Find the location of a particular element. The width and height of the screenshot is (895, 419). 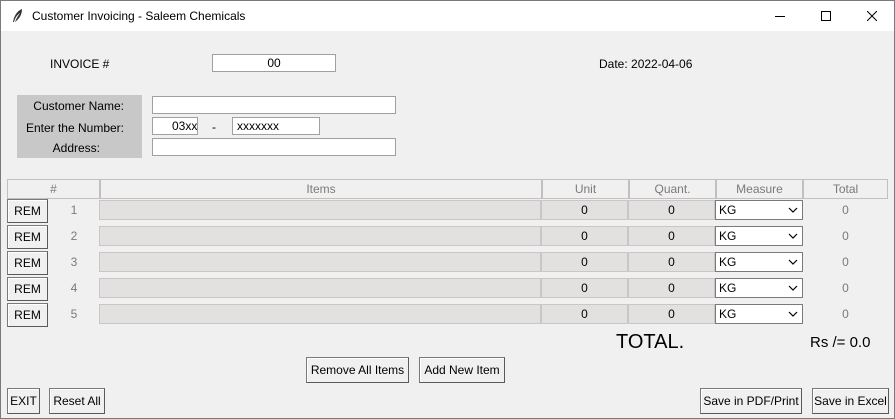

save-pdf-button: Save in PDF/Print is located at coordinates (751, 401).